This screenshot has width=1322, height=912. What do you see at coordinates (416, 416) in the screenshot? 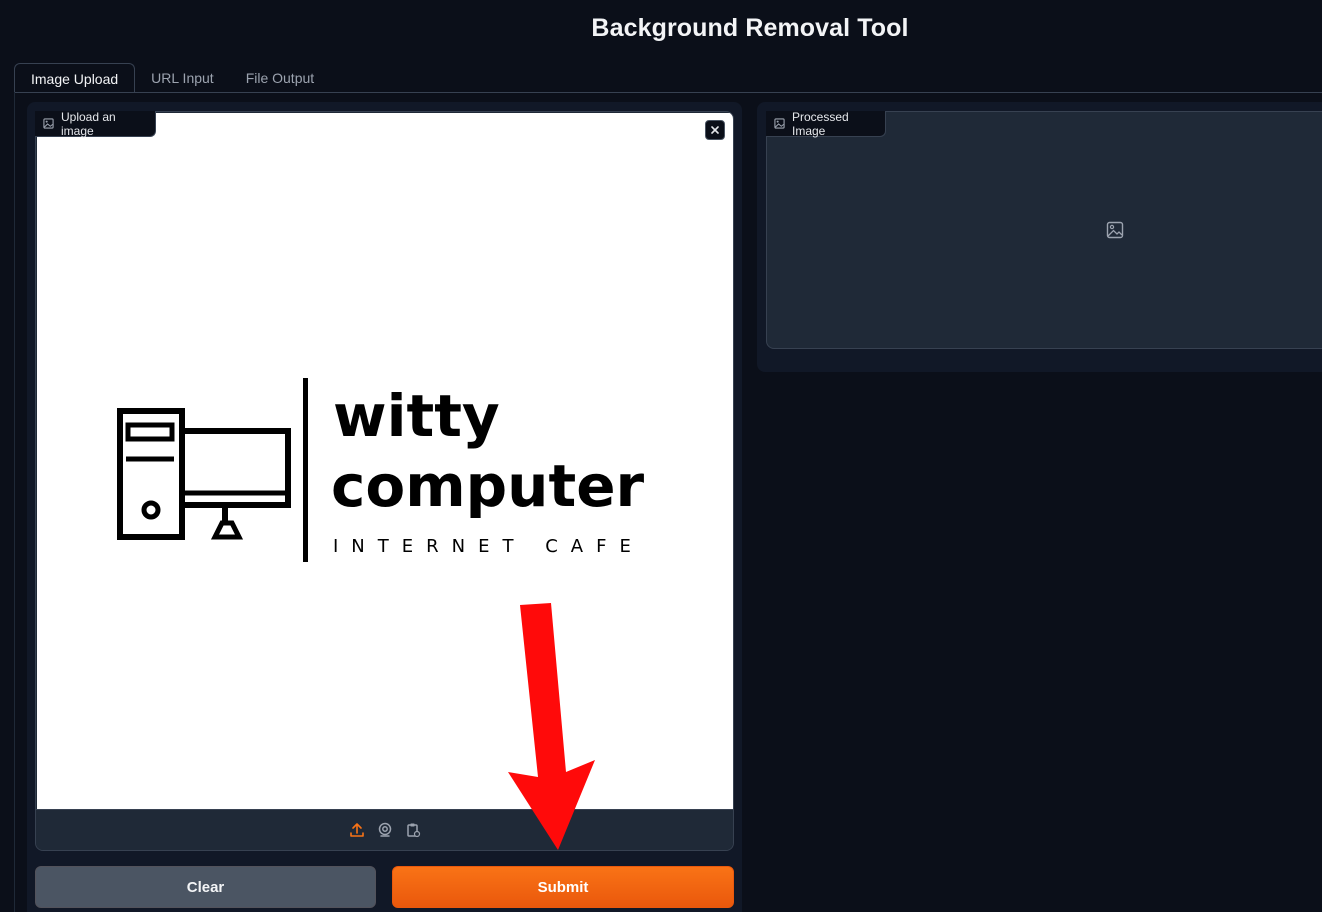
I see `logo-word-witty: witty` at bounding box center [416, 416].